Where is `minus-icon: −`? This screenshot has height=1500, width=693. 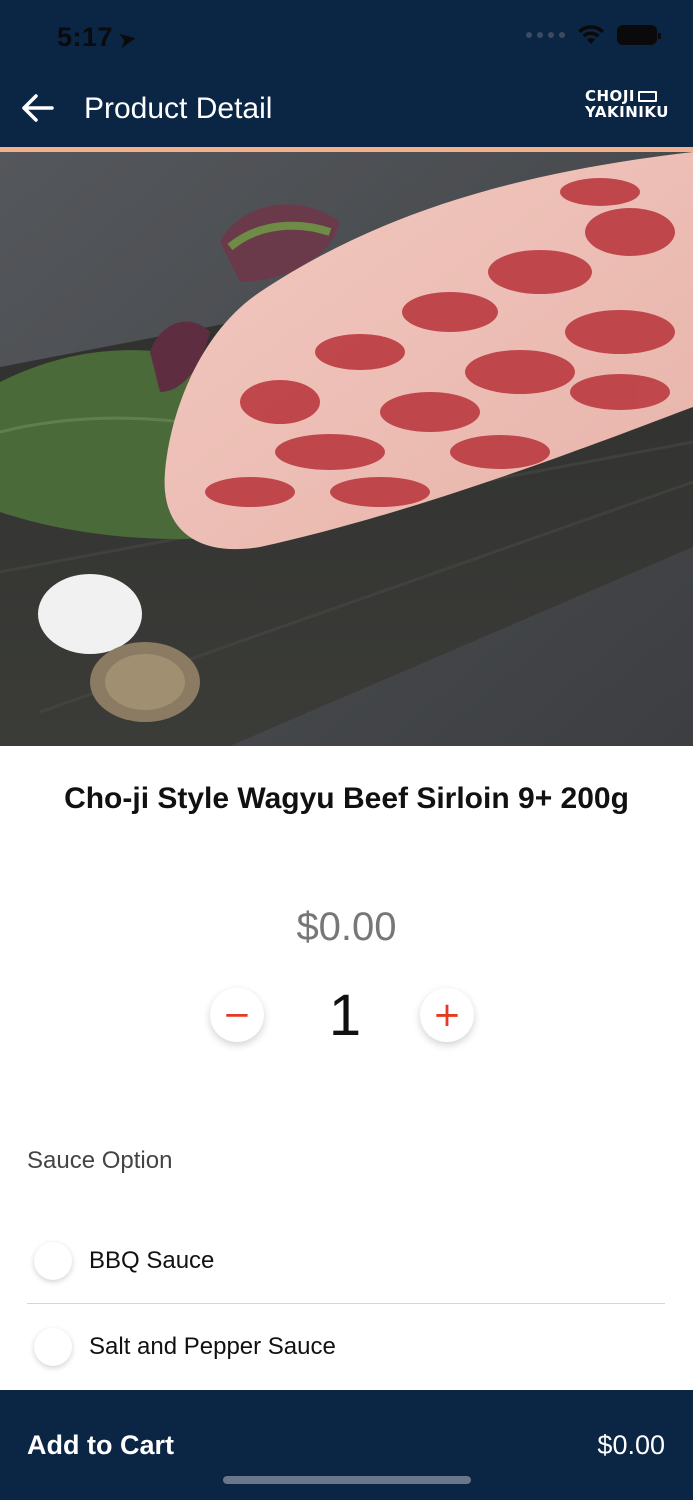
minus-icon: − is located at coordinates (237, 1015).